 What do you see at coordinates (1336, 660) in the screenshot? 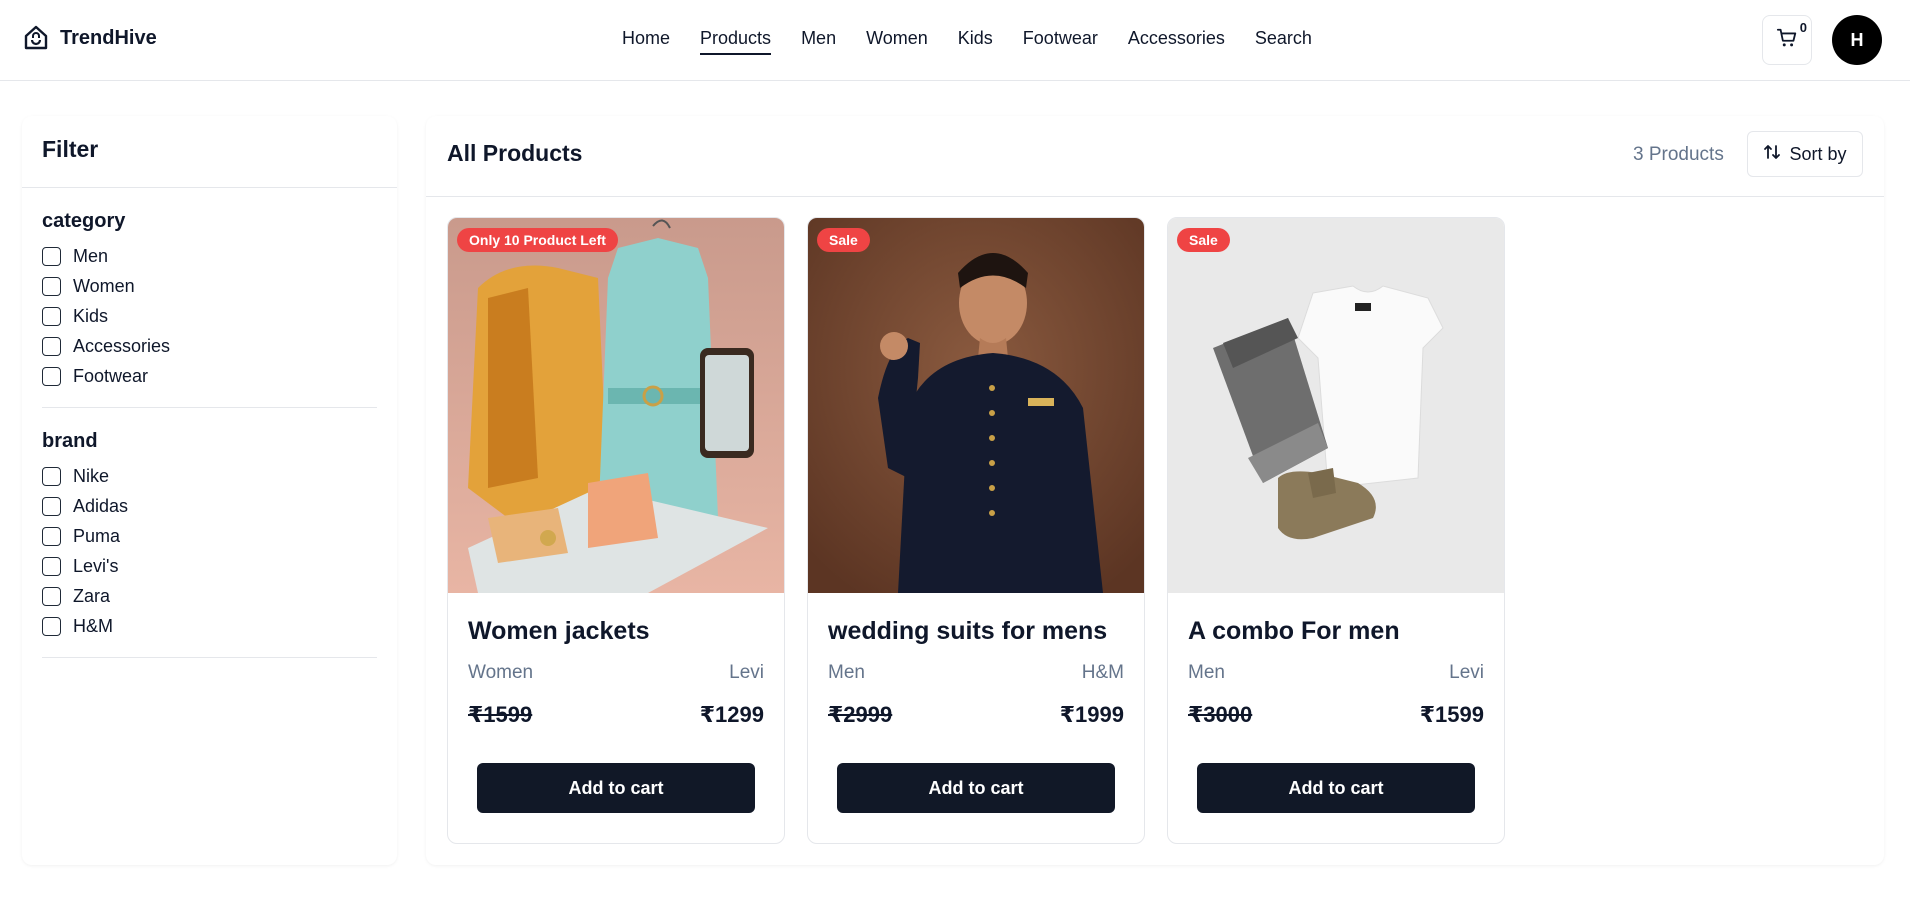
I see `product-info: A combo For men Men Levi ₹3000 ₹1599` at bounding box center [1336, 660].